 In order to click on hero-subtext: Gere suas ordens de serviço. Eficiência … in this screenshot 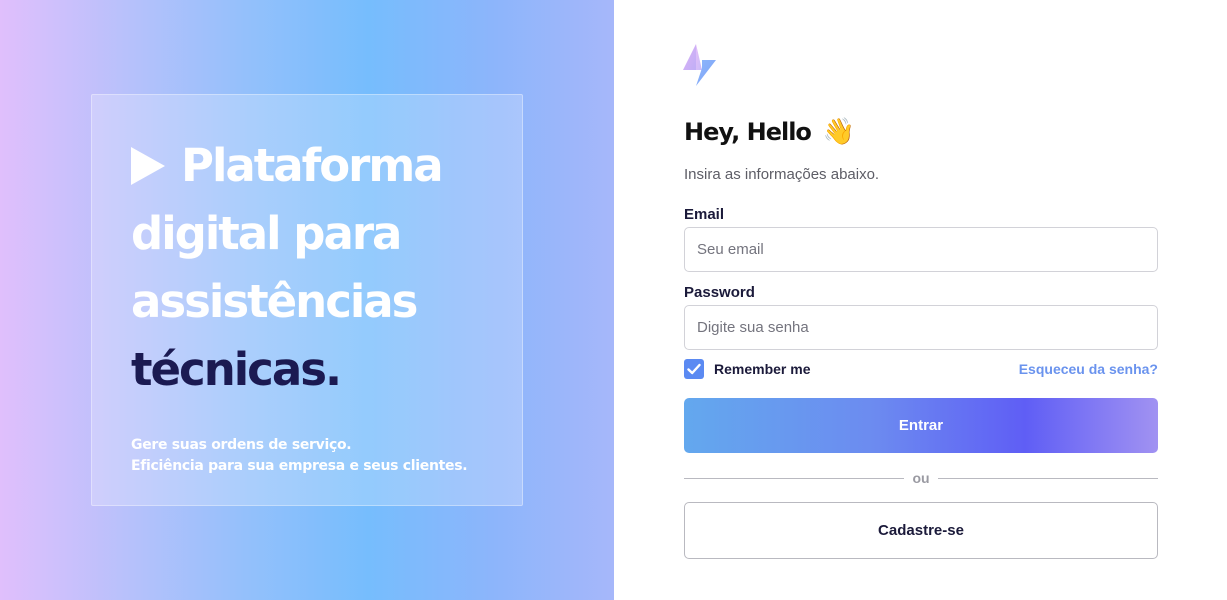, I will do `click(321, 456)`.